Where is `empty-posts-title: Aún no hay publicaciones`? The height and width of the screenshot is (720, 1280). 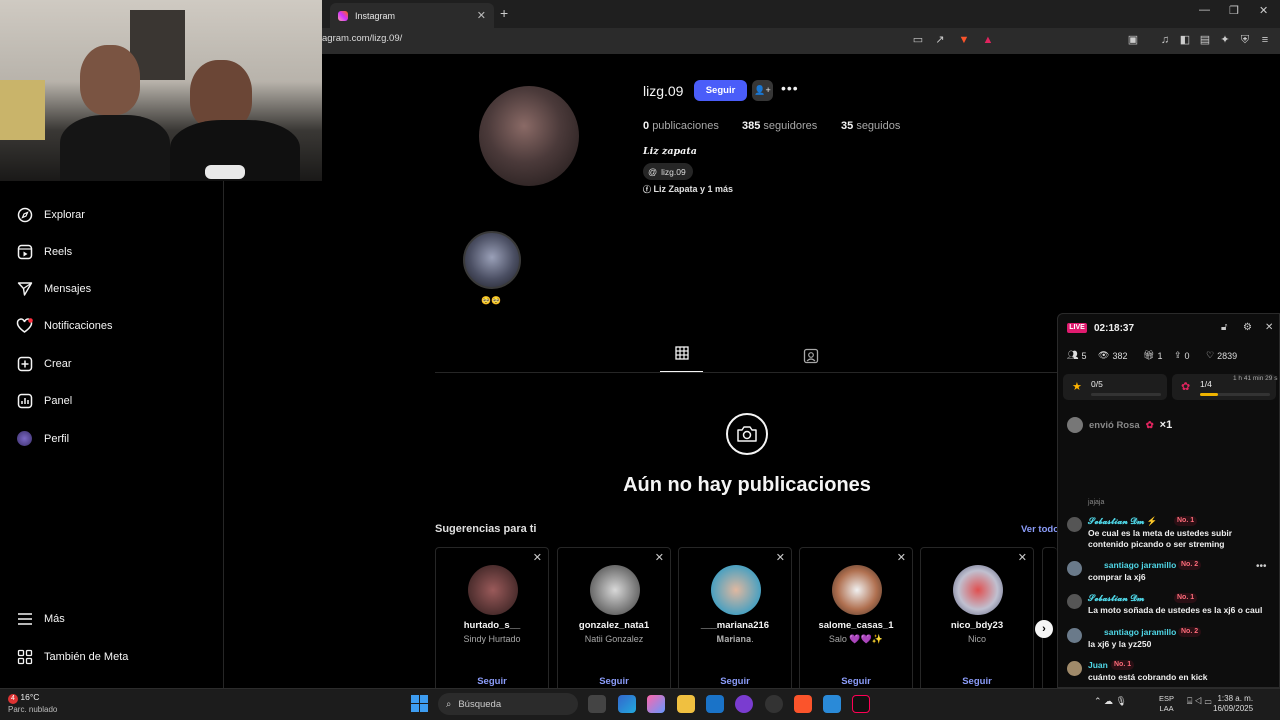 empty-posts-title: Aún no hay publicaciones is located at coordinates (747, 485).